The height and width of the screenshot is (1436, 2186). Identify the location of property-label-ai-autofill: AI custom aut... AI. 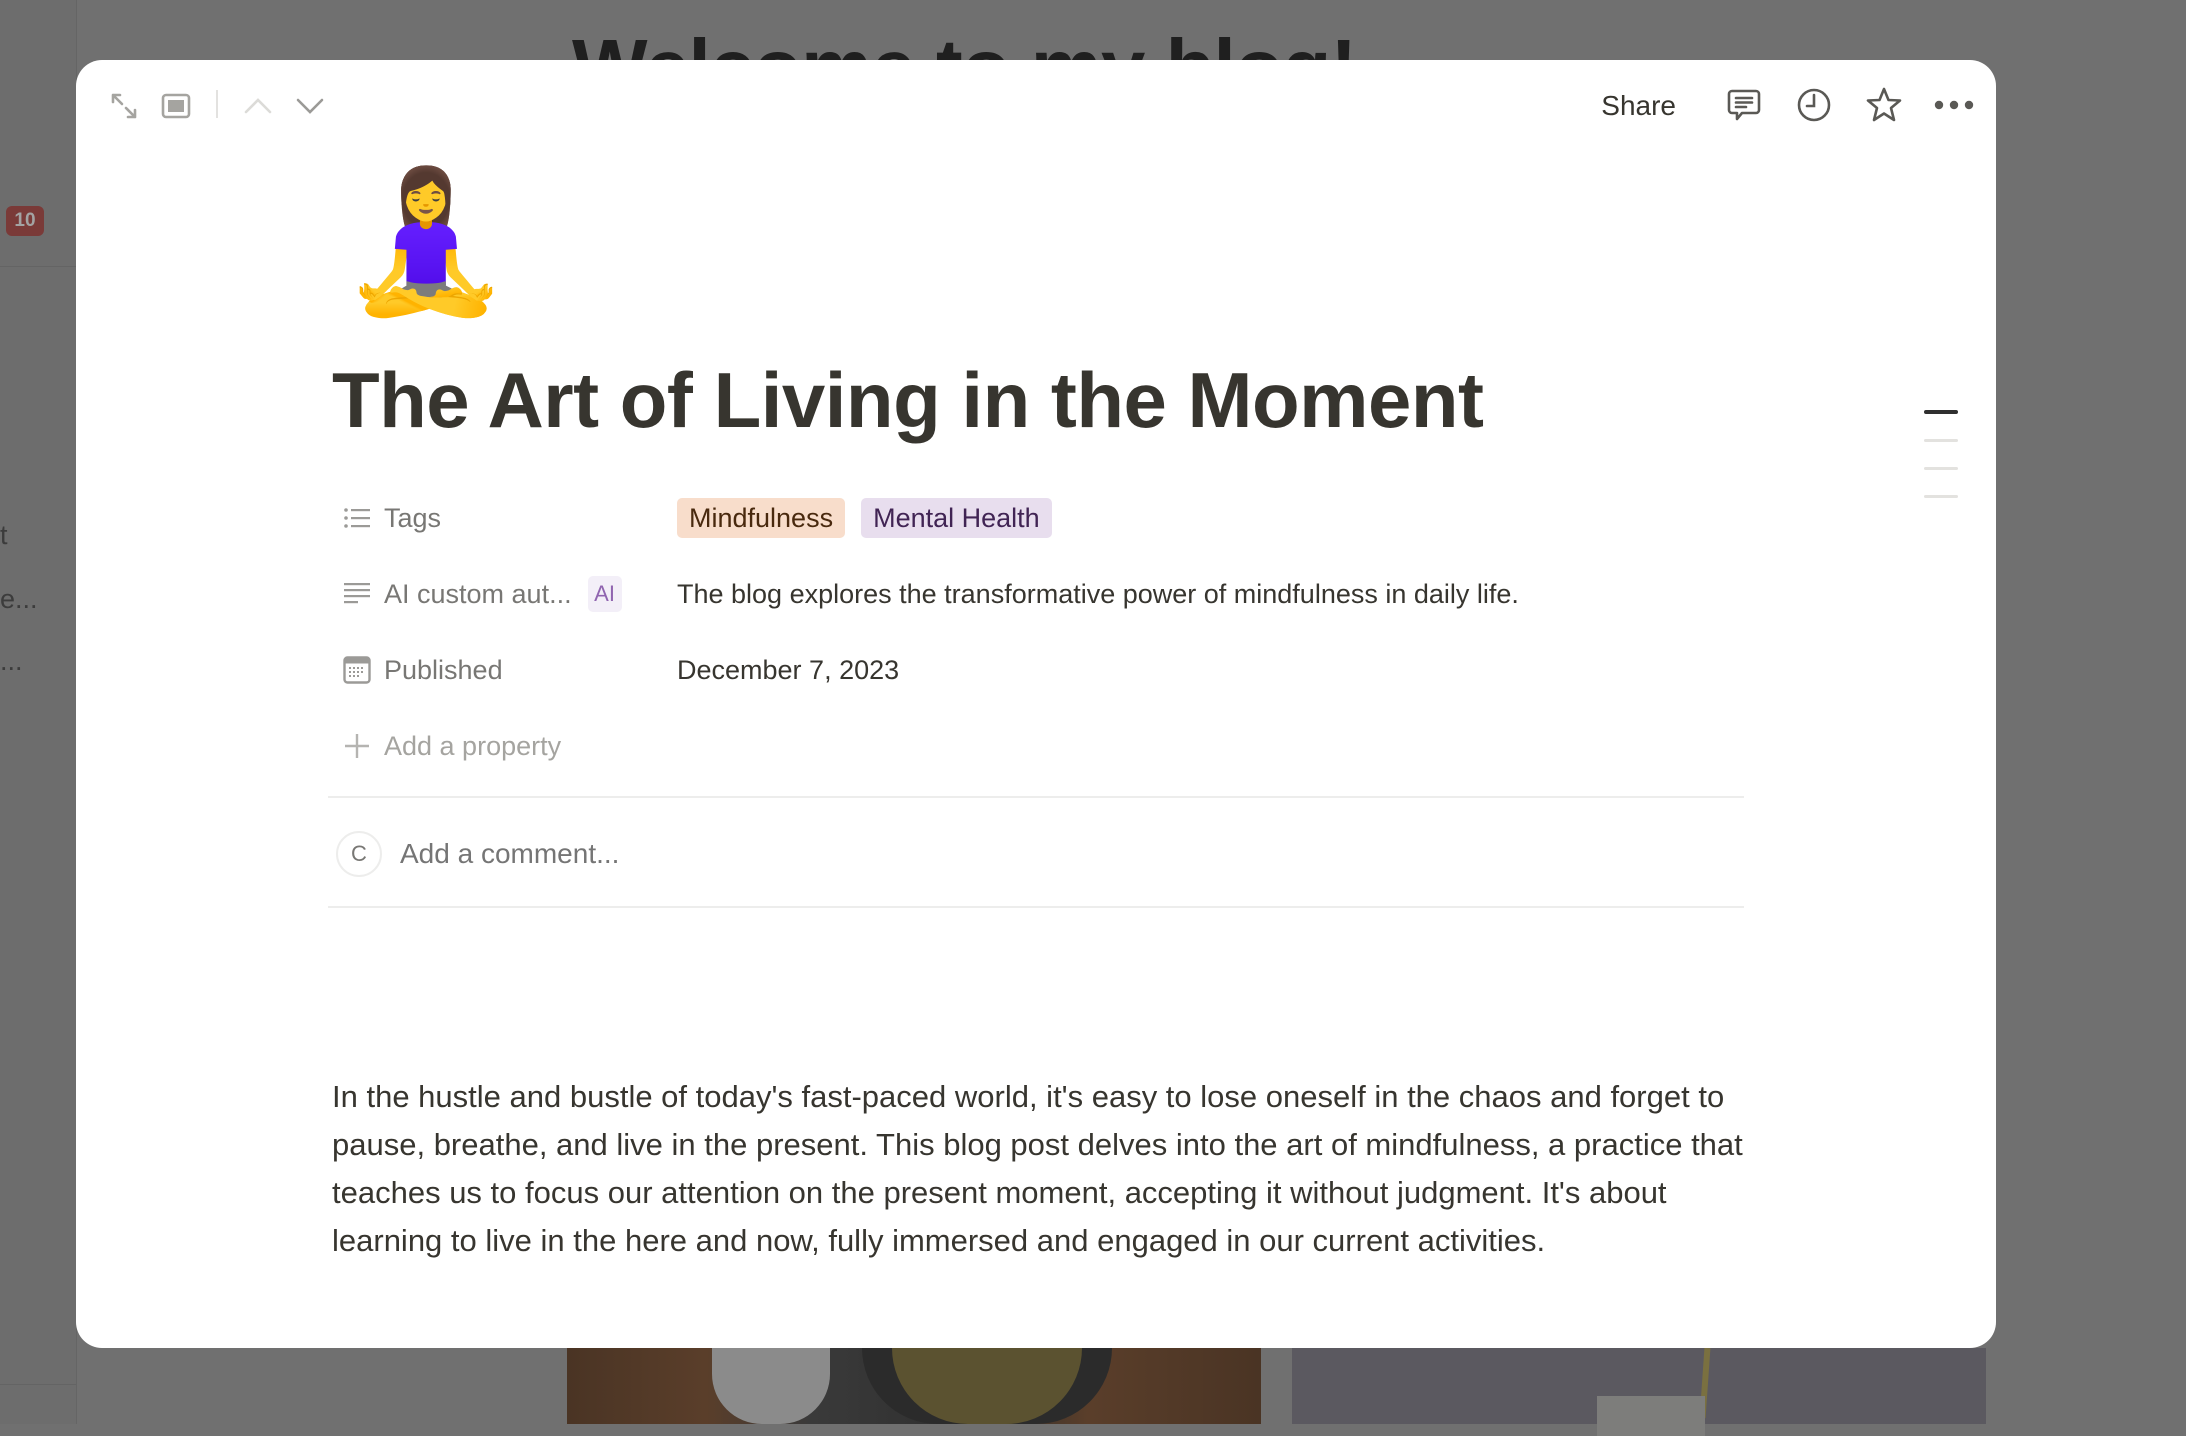
(504, 594).